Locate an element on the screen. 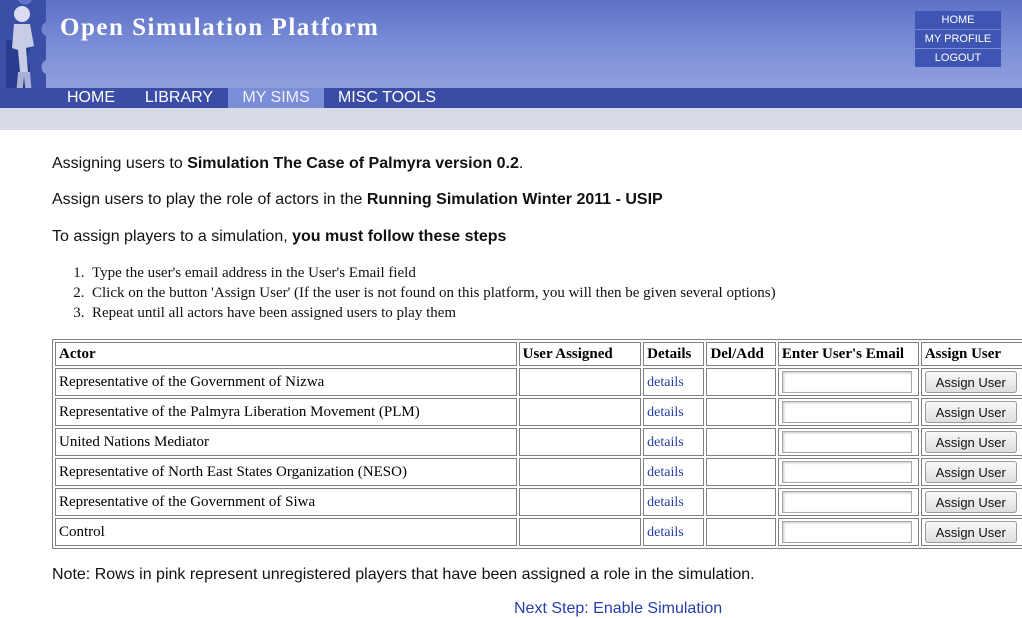 This screenshot has width=1022, height=618. running-simulation-name: Running Simulation Winter 2011 - USIP is located at coordinates (514, 199).